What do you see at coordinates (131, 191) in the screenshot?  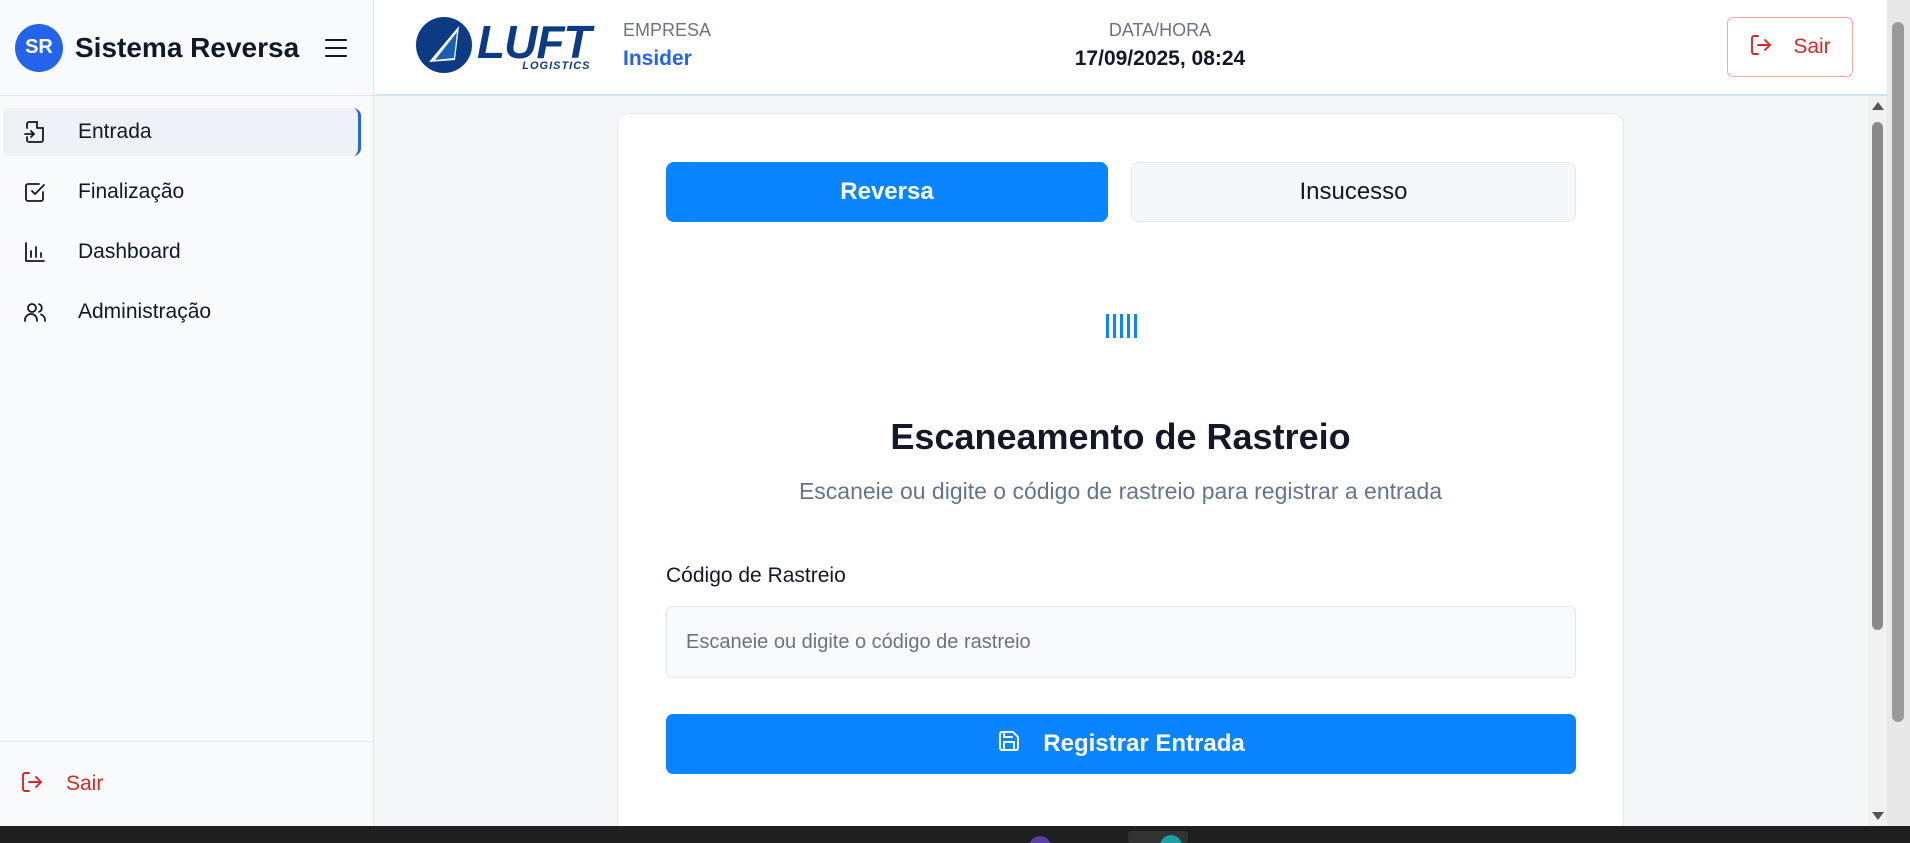 I see `sidebar-item-label: Finalização` at bounding box center [131, 191].